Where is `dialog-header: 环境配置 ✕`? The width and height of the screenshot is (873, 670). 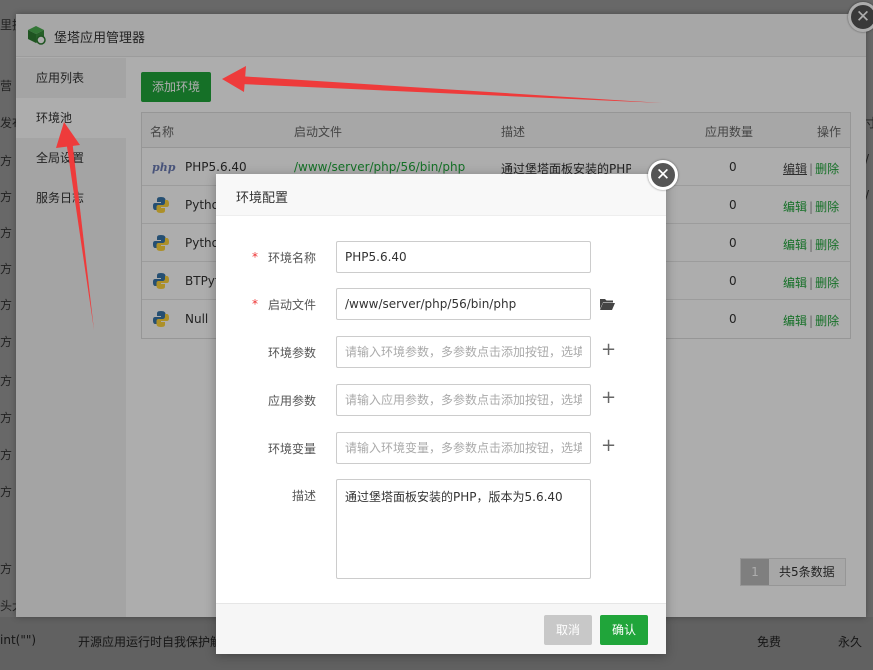
dialog-header: 环境配置 ✕ is located at coordinates (447, 188).